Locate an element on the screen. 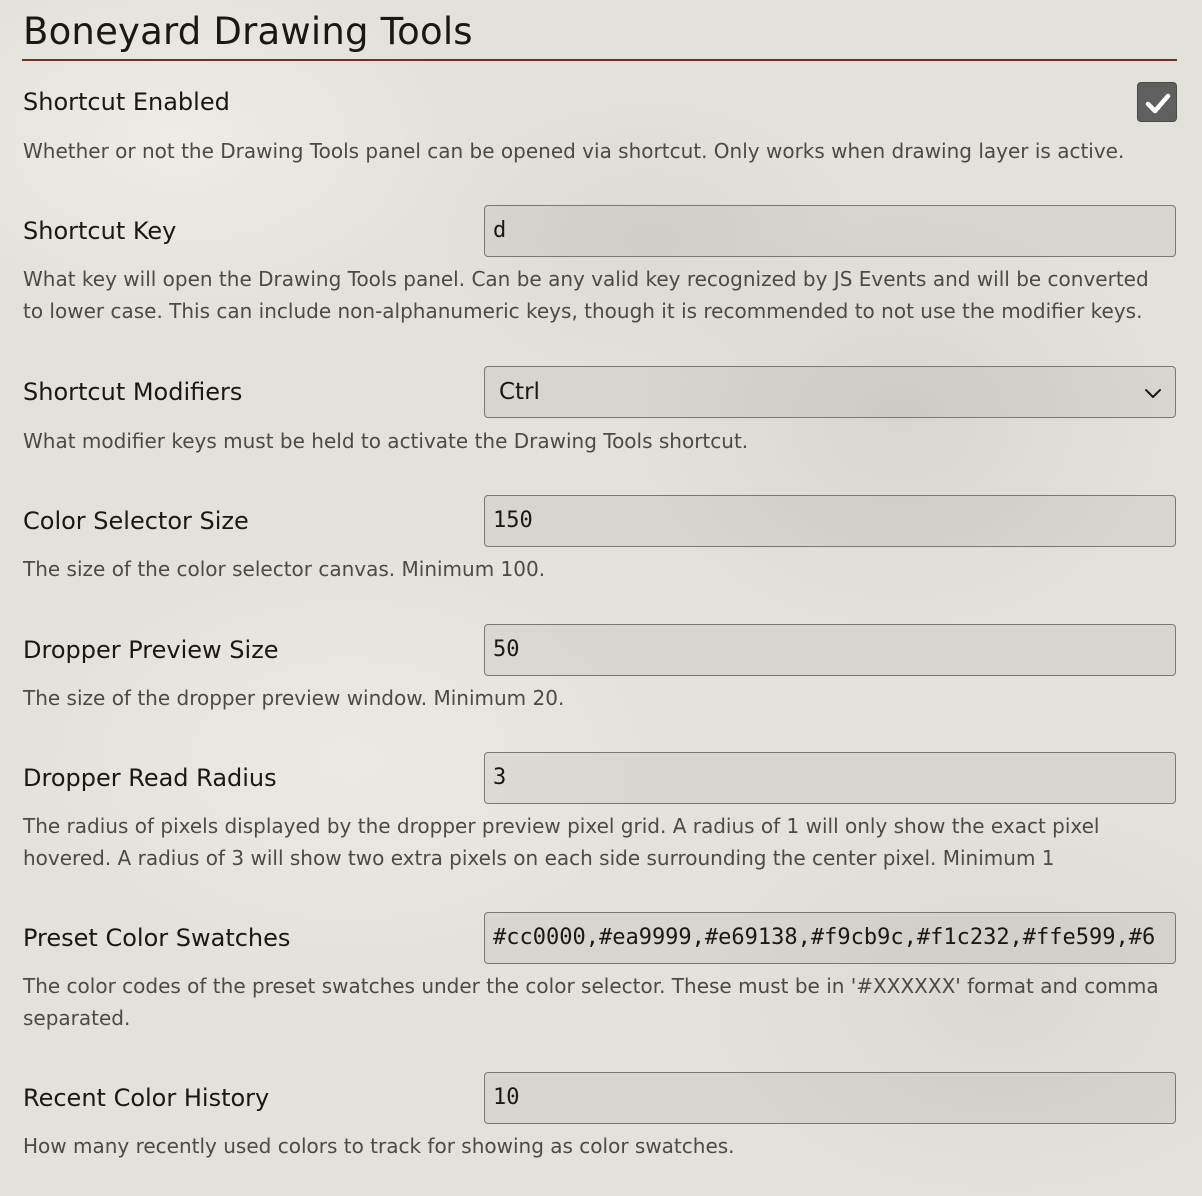  setting-label: Dropper Preview Size is located at coordinates (151, 650).